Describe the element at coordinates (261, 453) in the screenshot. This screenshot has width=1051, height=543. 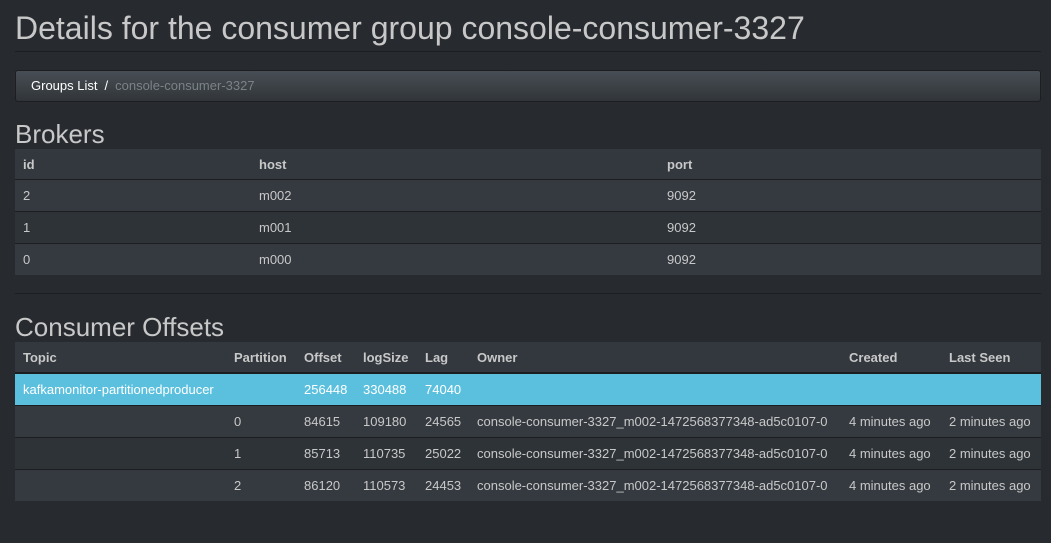
I see `partition-cell: 1` at that location.